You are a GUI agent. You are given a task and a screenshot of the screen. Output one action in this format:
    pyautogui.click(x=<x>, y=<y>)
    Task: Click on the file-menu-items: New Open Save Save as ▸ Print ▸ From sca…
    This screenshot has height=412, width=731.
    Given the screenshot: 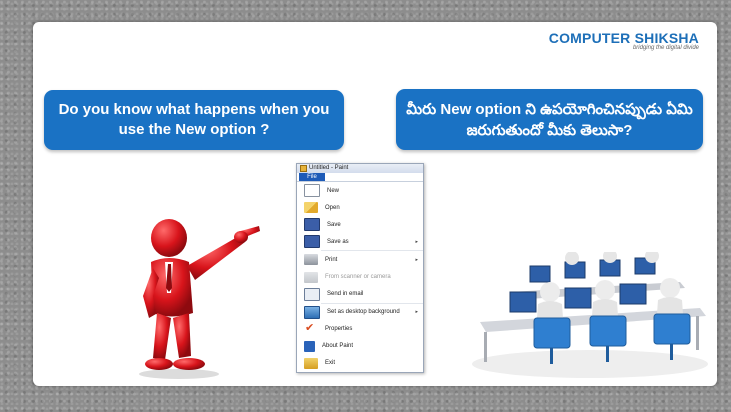 What is the action you would take?
    pyautogui.click(x=360, y=276)
    